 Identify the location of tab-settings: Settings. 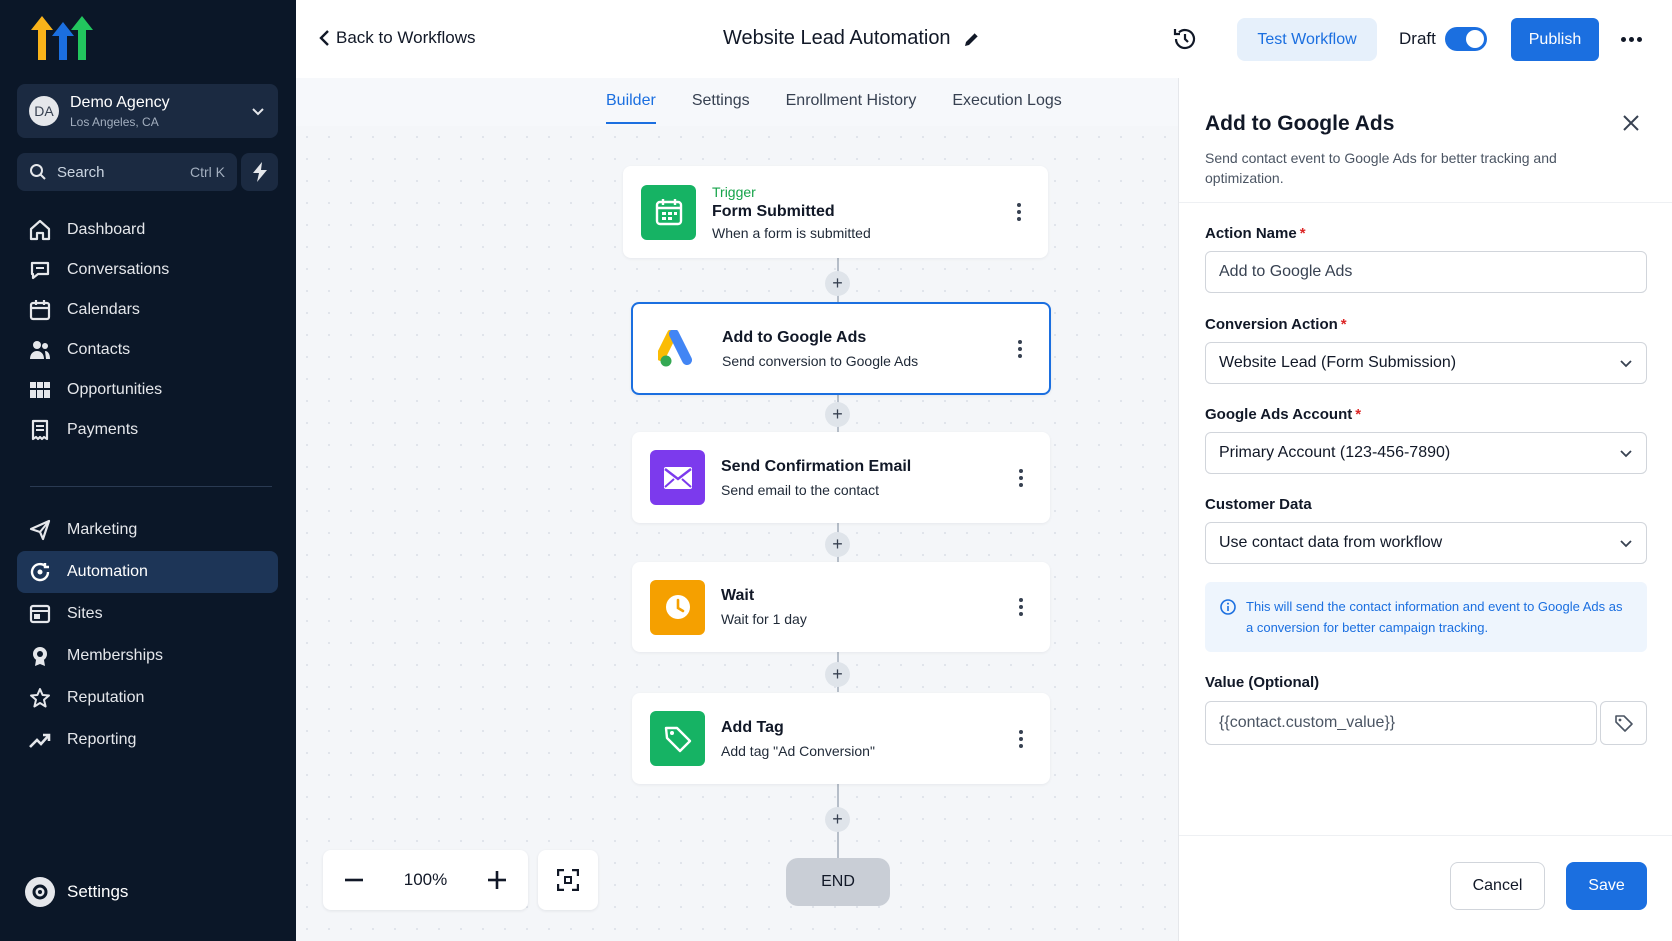
(721, 102).